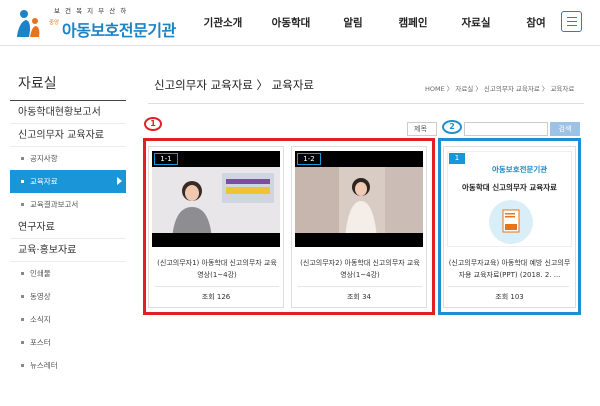  Describe the element at coordinates (68, 135) in the screenshot. I see `sidebar-item-reporter-education: 신고의무자 교육자료` at that location.